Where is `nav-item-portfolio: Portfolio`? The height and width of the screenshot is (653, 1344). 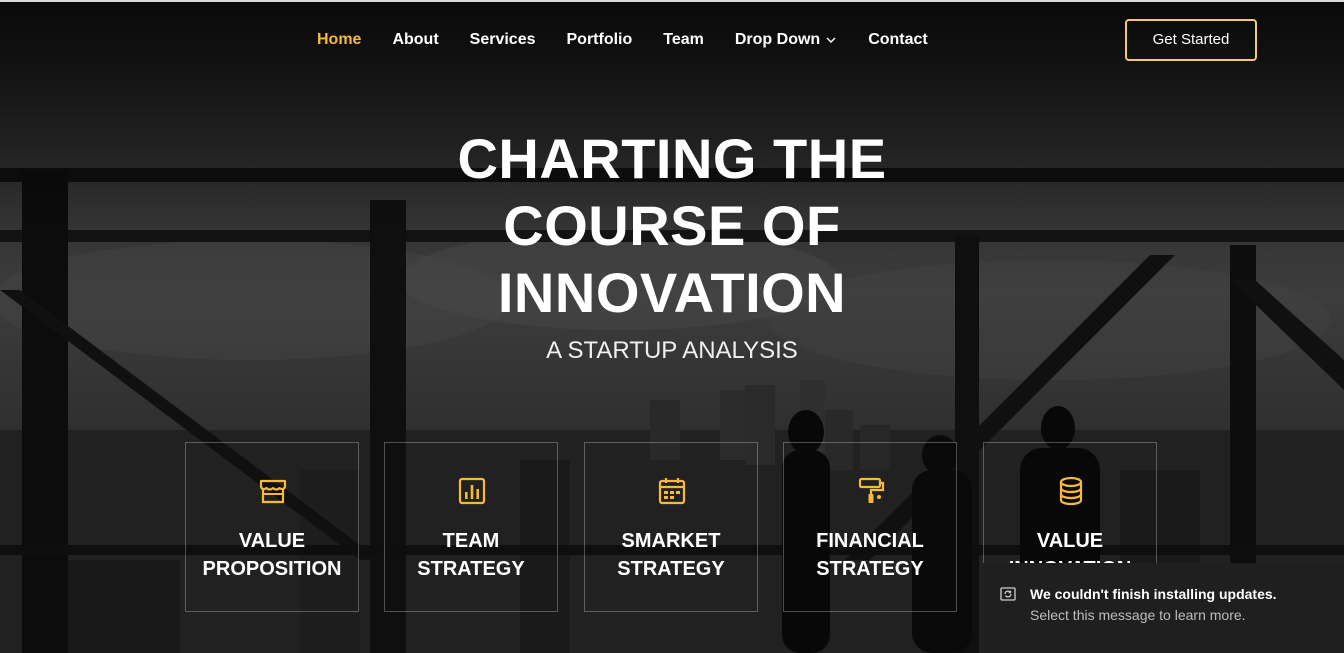
nav-item-portfolio: Portfolio is located at coordinates (600, 40).